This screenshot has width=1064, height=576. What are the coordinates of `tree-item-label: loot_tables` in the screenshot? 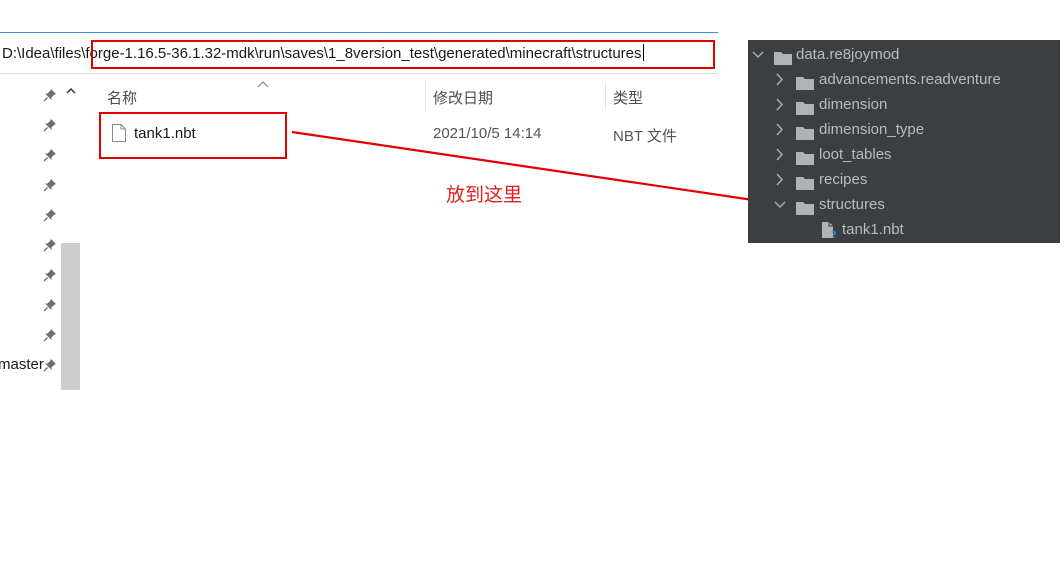 It's located at (855, 154).